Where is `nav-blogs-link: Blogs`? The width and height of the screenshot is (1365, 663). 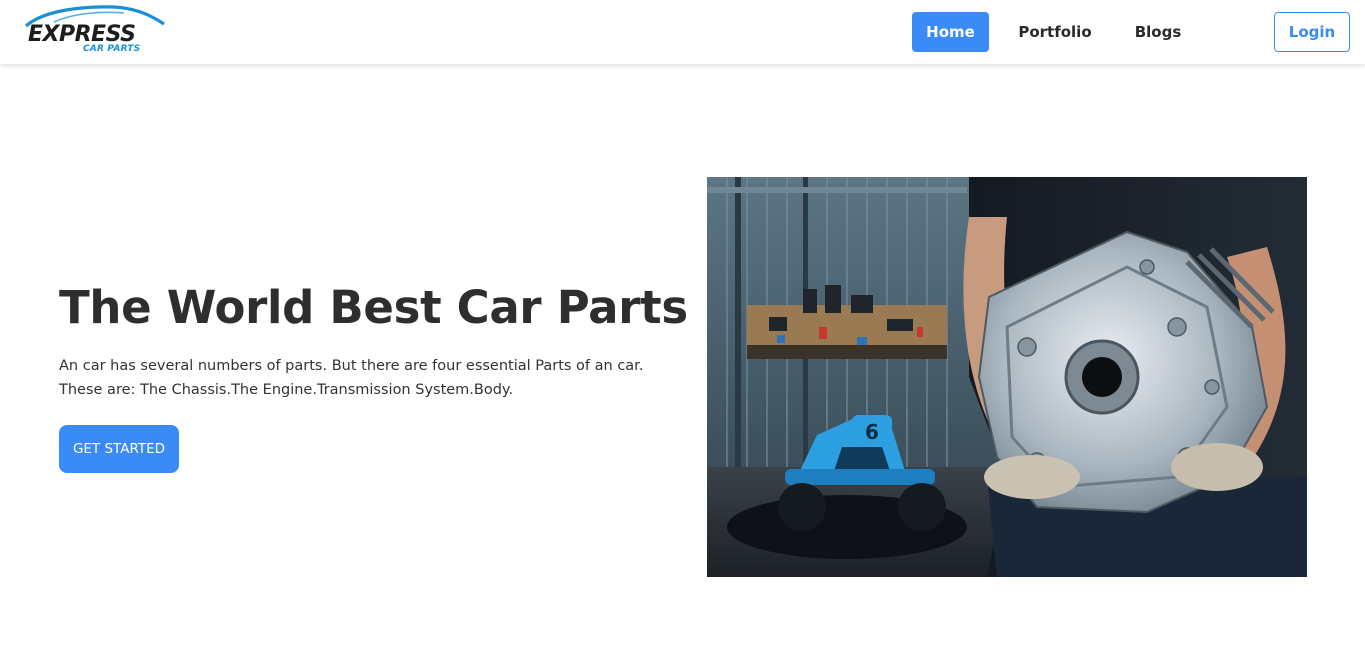 nav-blogs-link: Blogs is located at coordinates (1158, 32).